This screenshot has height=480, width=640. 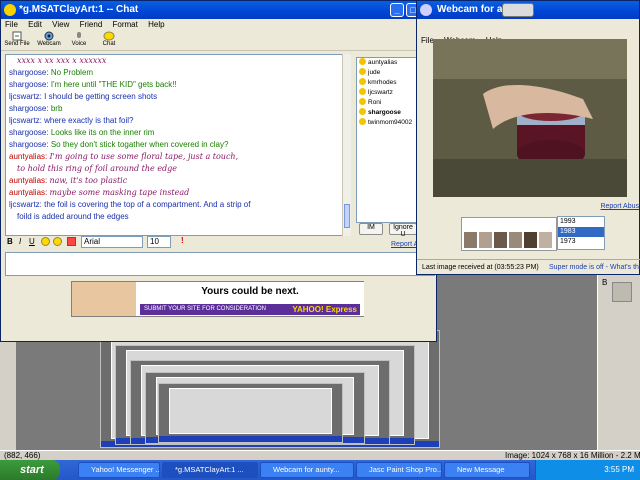 I want to click on super-mode-link: Super mode is off - What's this, so click(x=594, y=267).